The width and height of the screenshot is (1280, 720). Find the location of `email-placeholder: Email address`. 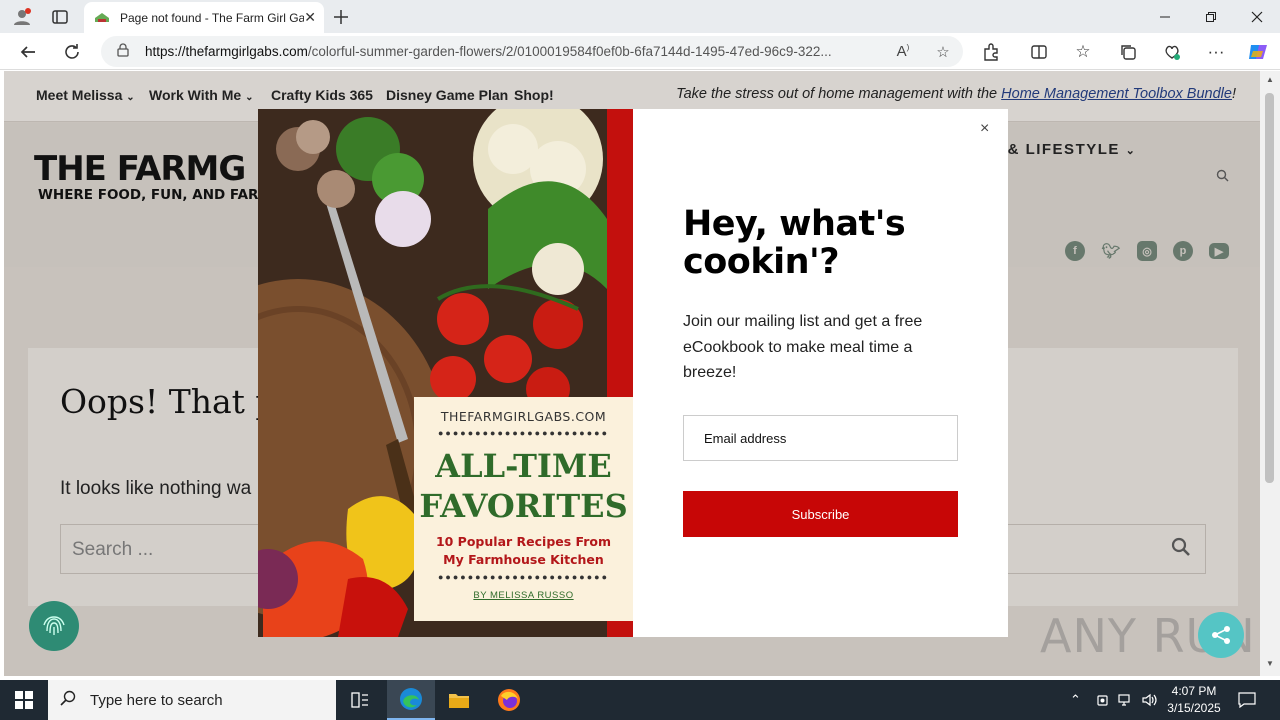

email-placeholder: Email address is located at coordinates (745, 438).